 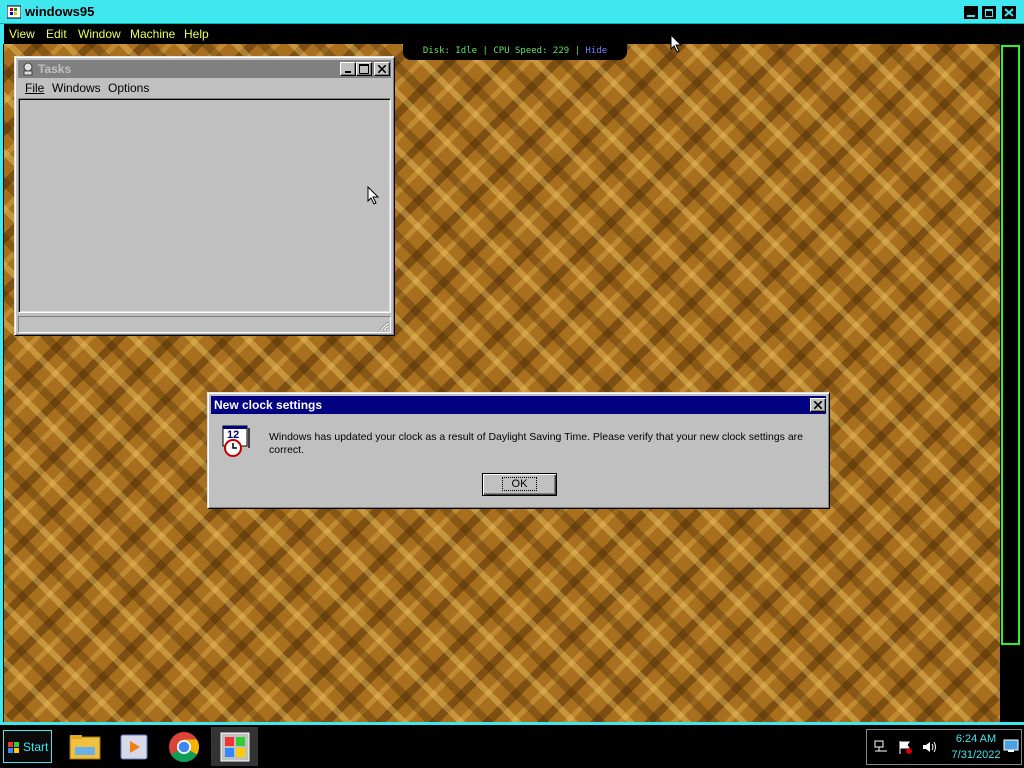 I want to click on host-menu-help: Help, so click(x=196, y=34).